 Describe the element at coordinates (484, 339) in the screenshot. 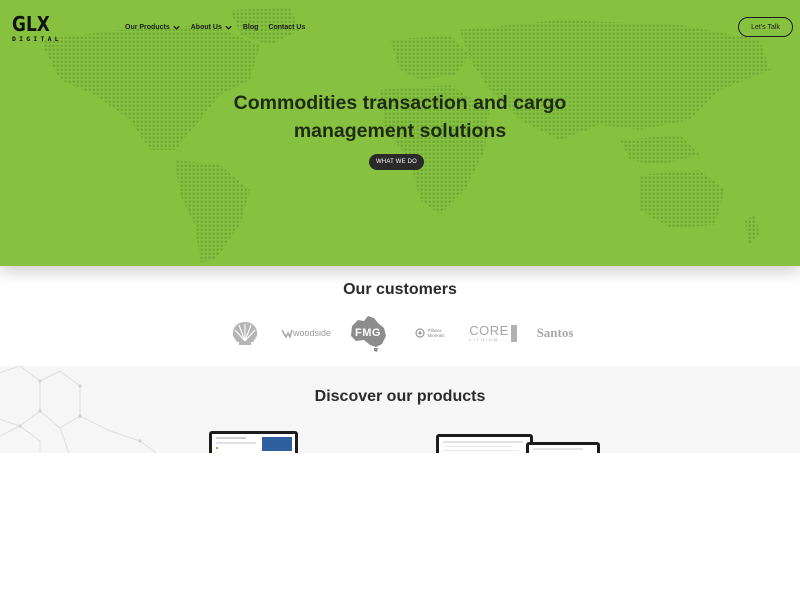

I see `lithium-logo-text: LITHIUM` at that location.